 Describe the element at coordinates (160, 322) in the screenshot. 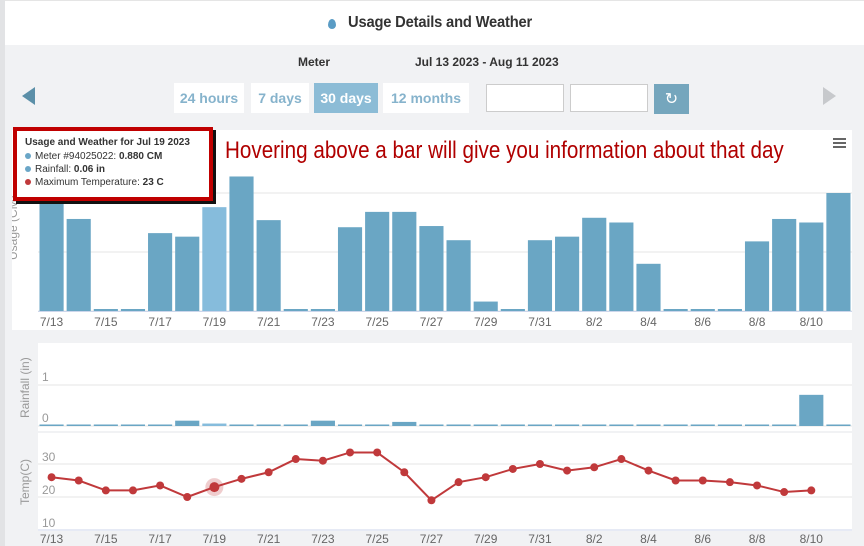

I see `x-tick-label: 7/17` at that location.